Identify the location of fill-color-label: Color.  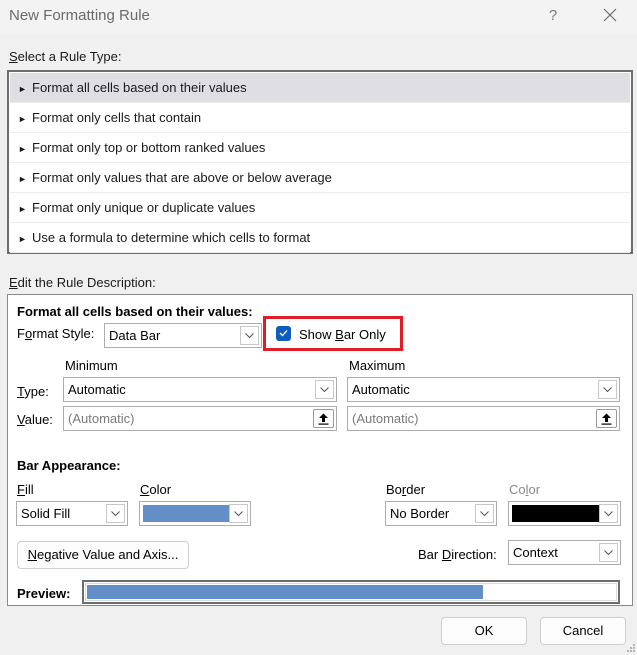
(156, 489).